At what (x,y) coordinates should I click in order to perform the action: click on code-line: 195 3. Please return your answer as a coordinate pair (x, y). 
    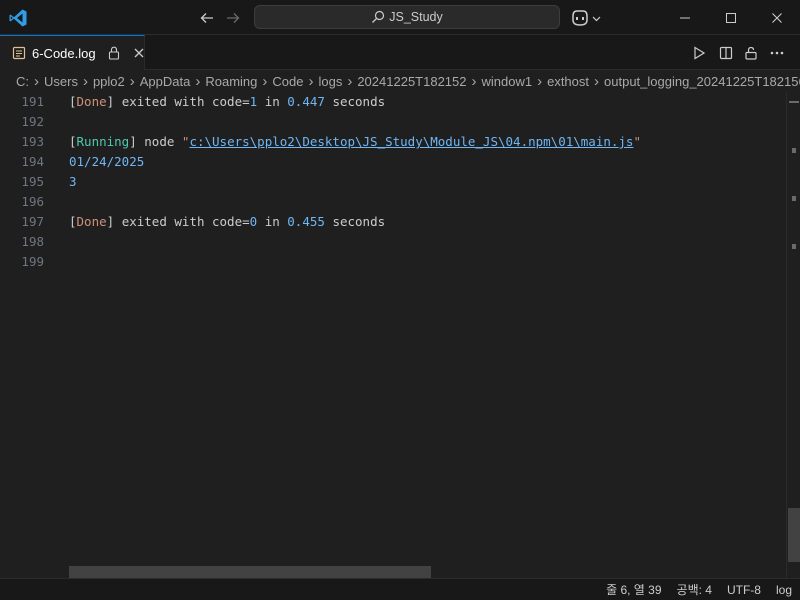
    Looking at the image, I should click on (393, 182).